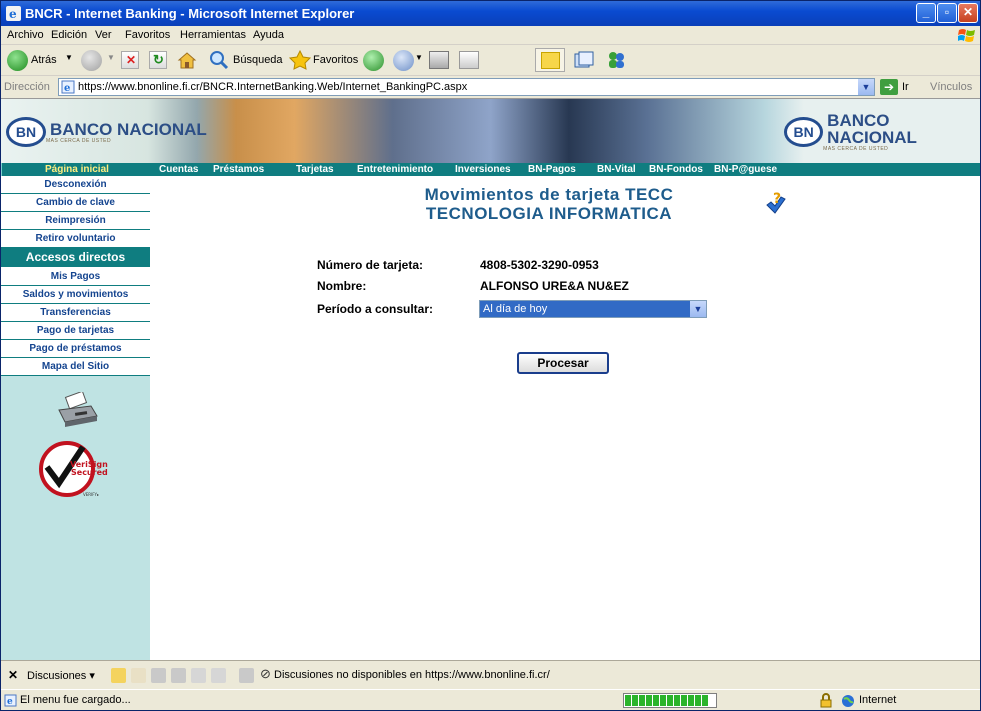 The height and width of the screenshot is (711, 981). I want to click on research-icon, so click(584, 60).